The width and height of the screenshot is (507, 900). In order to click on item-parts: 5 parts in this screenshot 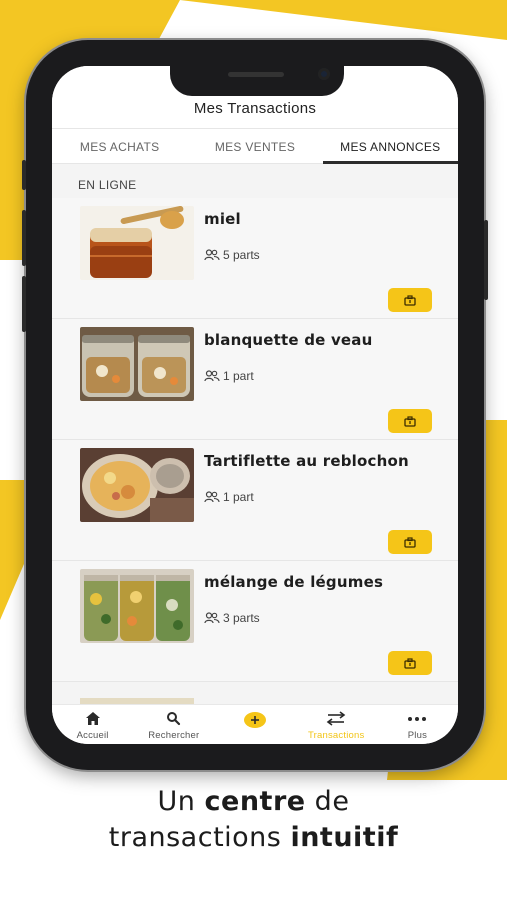, I will do `click(232, 255)`.